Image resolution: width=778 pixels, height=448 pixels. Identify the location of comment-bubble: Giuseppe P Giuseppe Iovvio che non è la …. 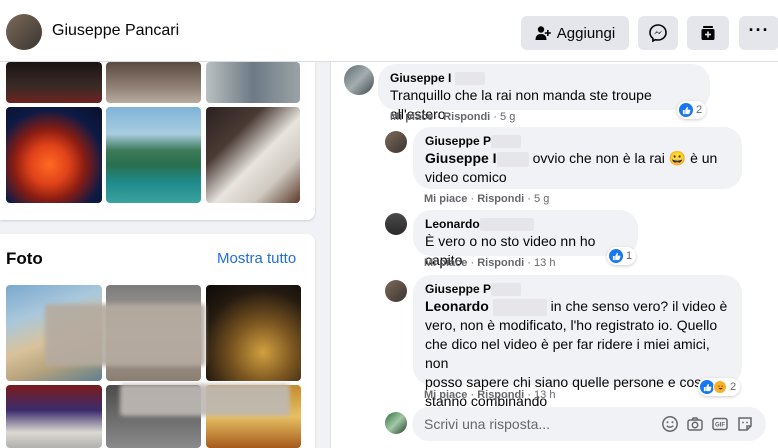
(577, 158).